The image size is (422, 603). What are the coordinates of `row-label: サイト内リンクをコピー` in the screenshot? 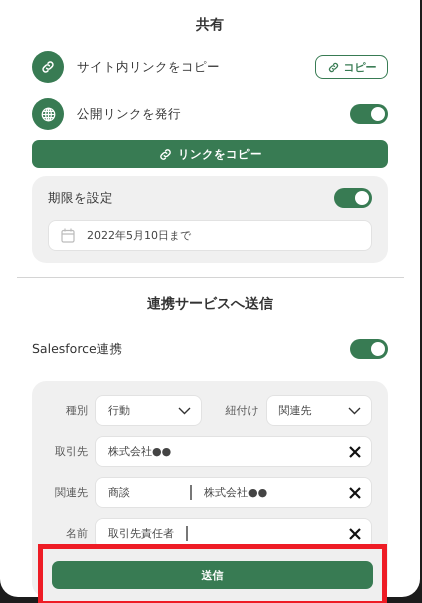 It's located at (149, 67).